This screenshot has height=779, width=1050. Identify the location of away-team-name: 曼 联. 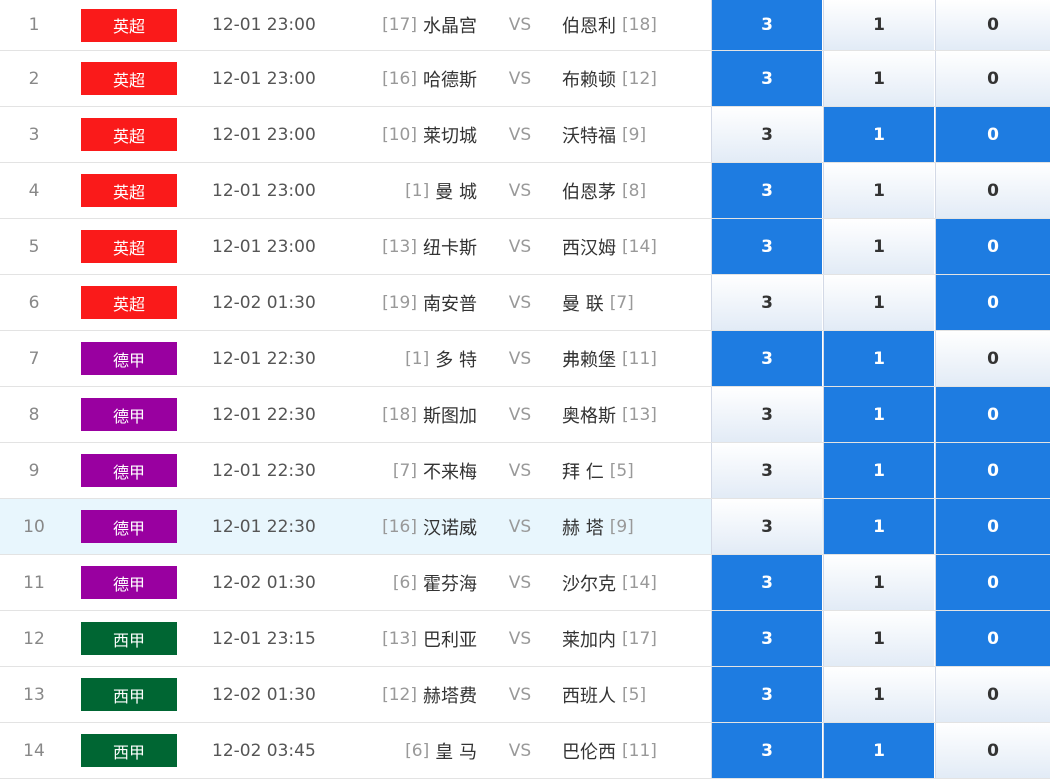
(583, 304).